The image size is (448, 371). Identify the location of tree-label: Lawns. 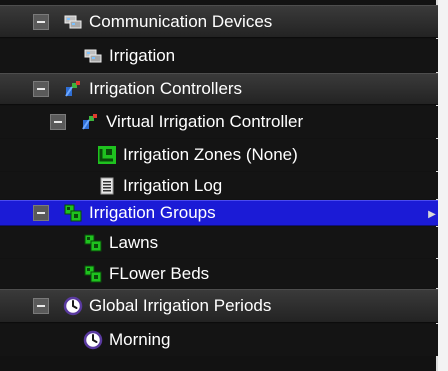
(134, 242).